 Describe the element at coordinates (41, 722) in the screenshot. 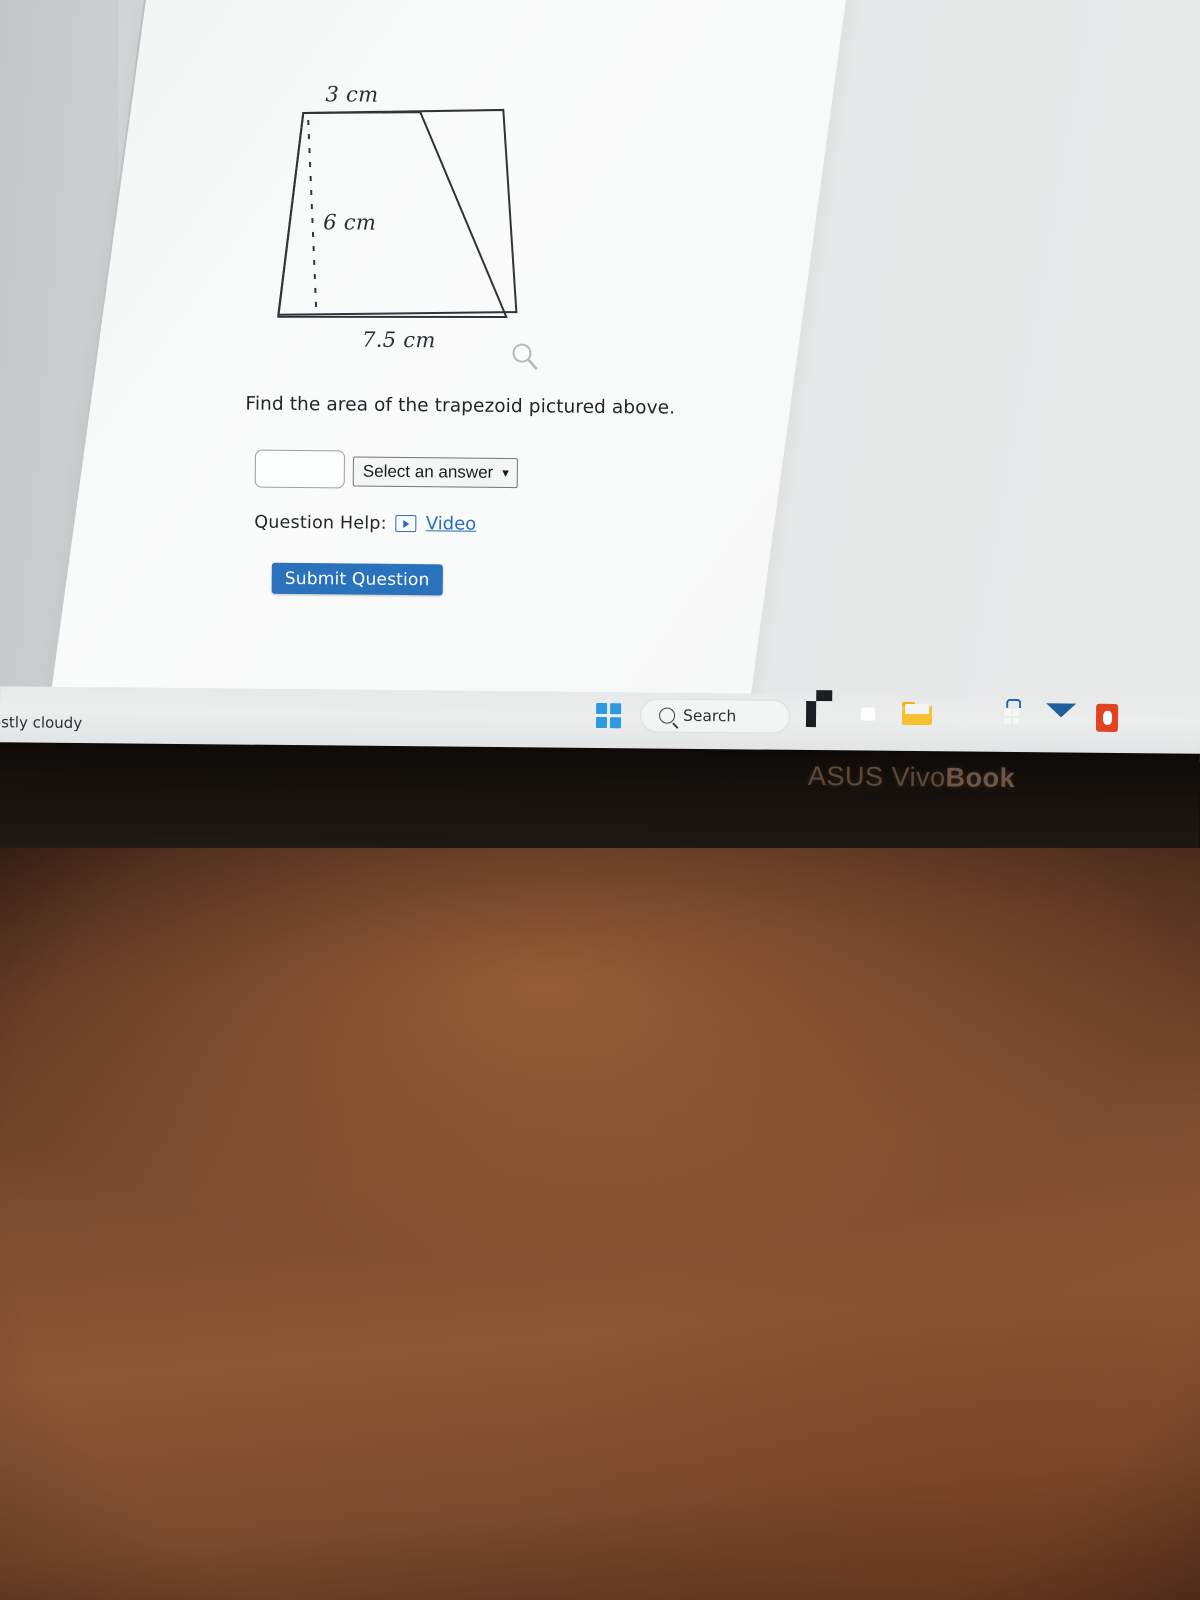

I see `weather-condition: ostly cloudy` at that location.